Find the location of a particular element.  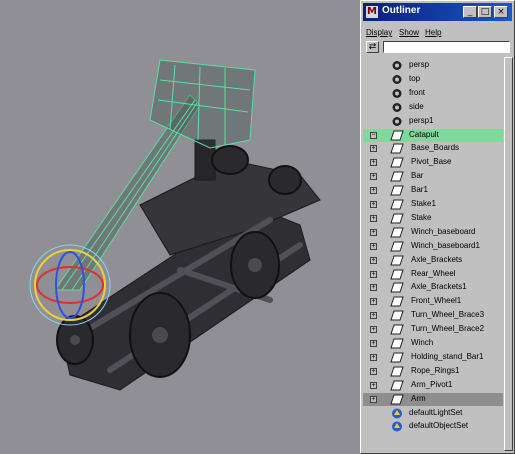

outliner-item-label: Axle_Brackets1 is located at coordinates (439, 287).